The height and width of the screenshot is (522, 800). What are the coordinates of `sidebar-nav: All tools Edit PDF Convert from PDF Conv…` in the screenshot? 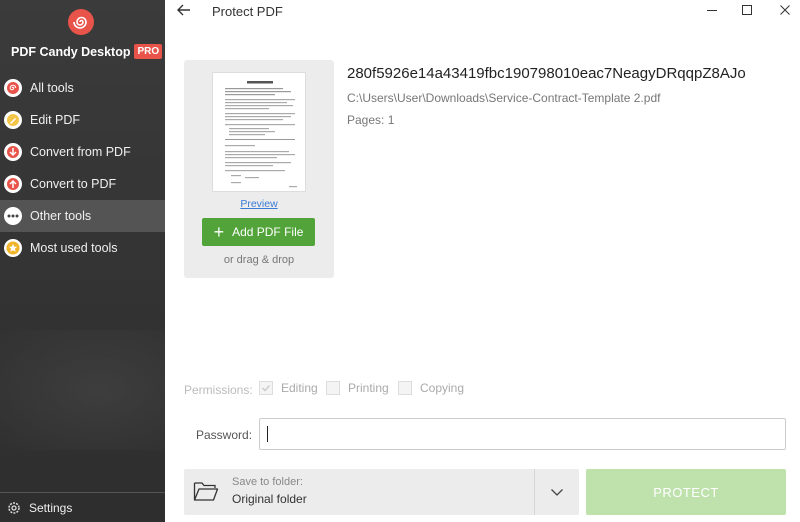 It's located at (82, 168).